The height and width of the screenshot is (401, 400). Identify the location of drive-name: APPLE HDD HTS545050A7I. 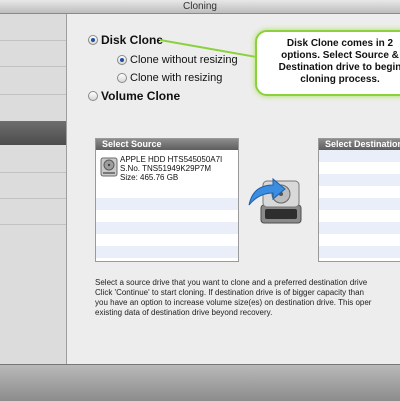
(171, 159).